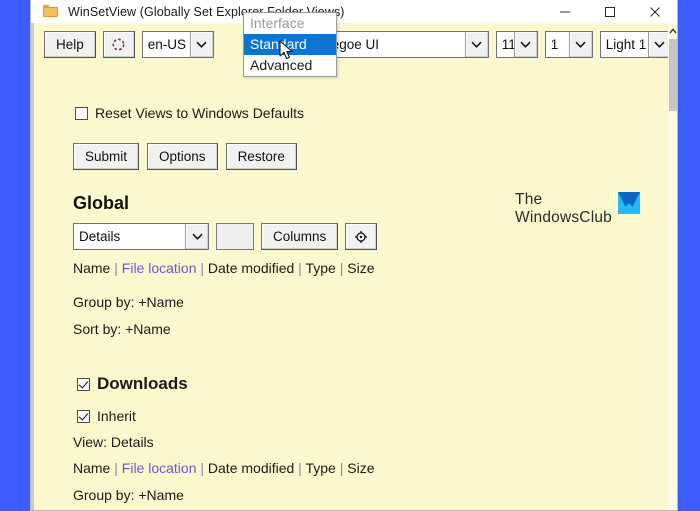  Describe the element at coordinates (629, 203) in the screenshot. I see `windowsclub-logo-icon` at that location.